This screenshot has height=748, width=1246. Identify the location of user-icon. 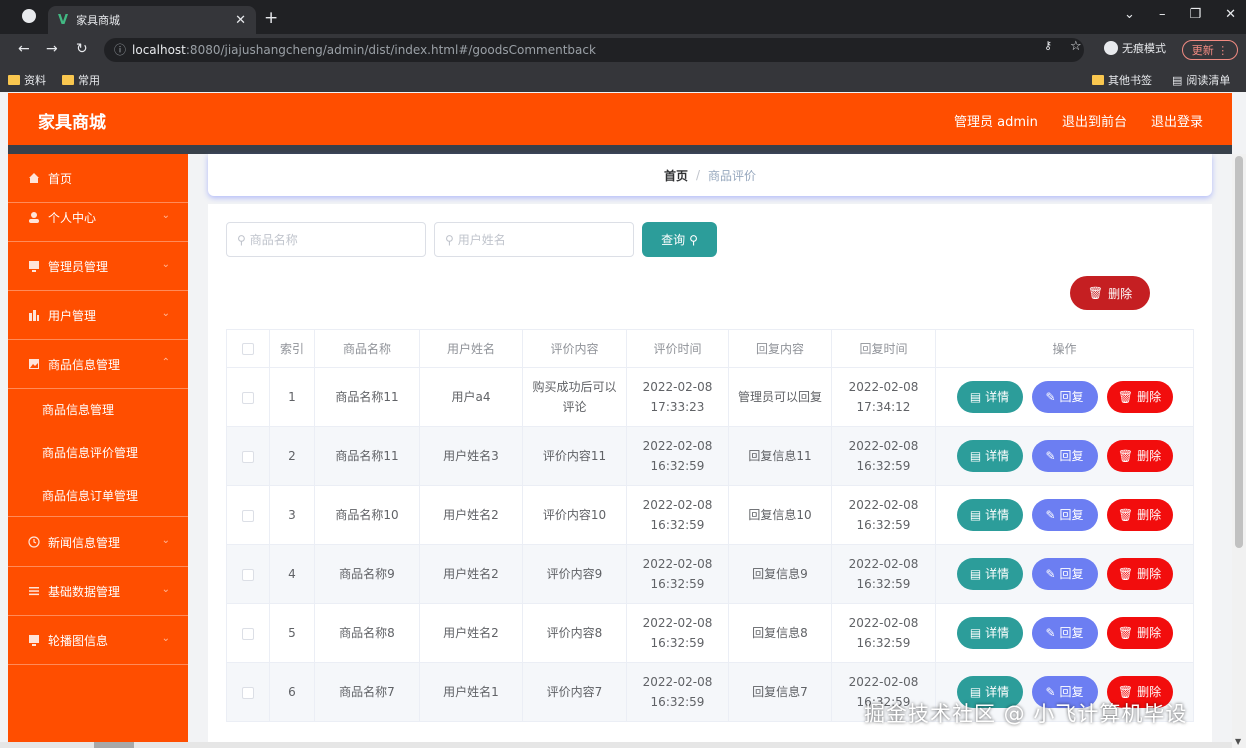
(34, 217).